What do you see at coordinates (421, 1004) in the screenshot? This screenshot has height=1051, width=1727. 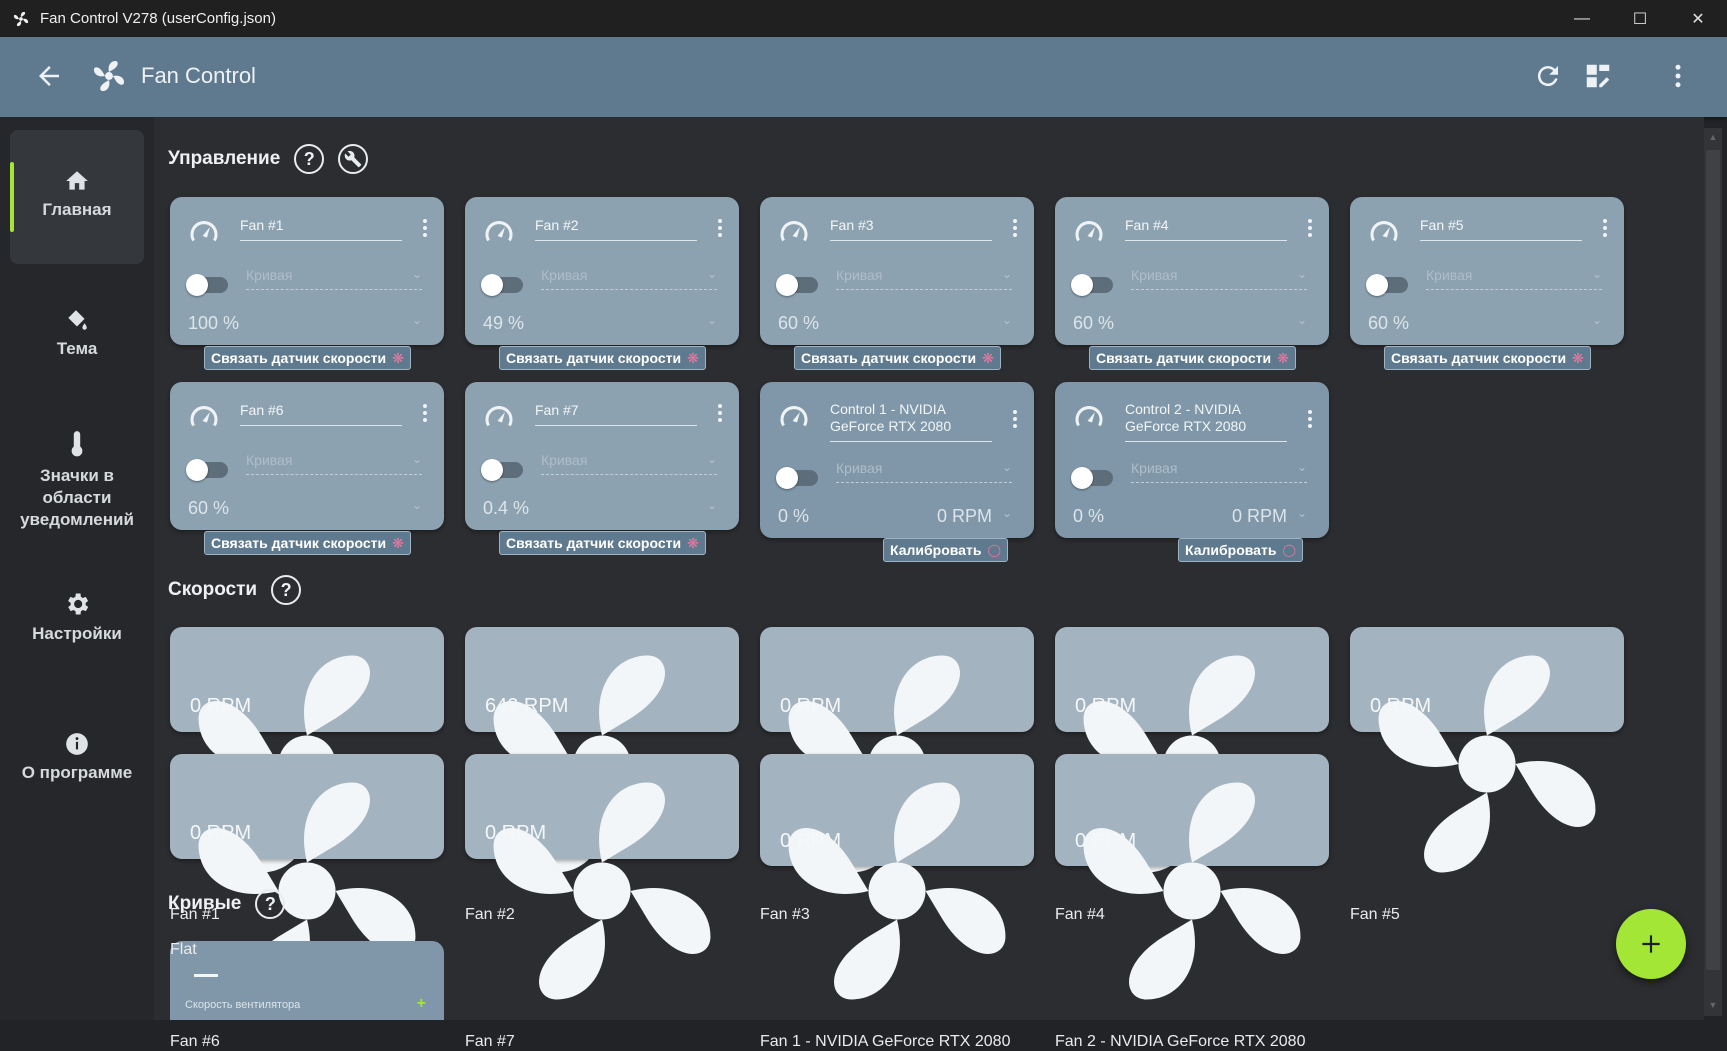 I see `add-icon: +` at bounding box center [421, 1004].